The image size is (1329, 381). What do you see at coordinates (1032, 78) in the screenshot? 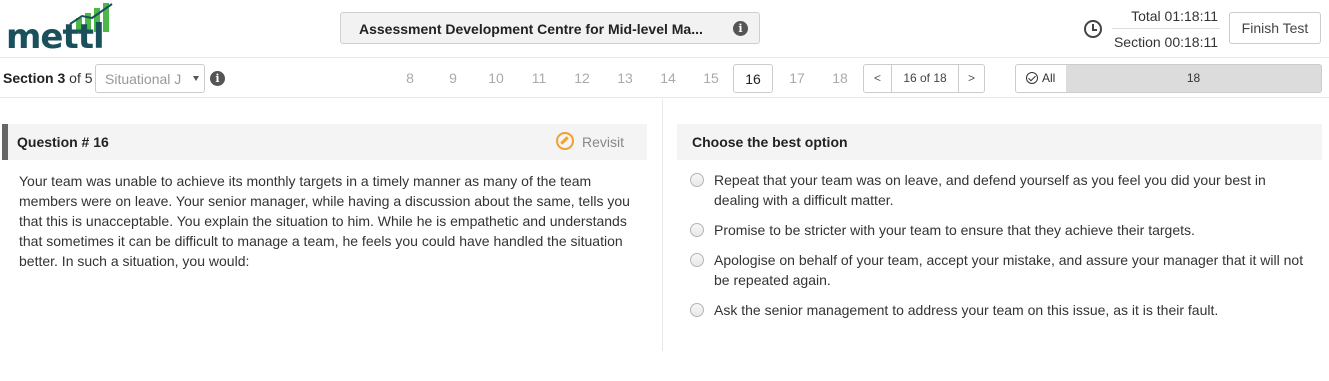
I see `check-circle-icon` at bounding box center [1032, 78].